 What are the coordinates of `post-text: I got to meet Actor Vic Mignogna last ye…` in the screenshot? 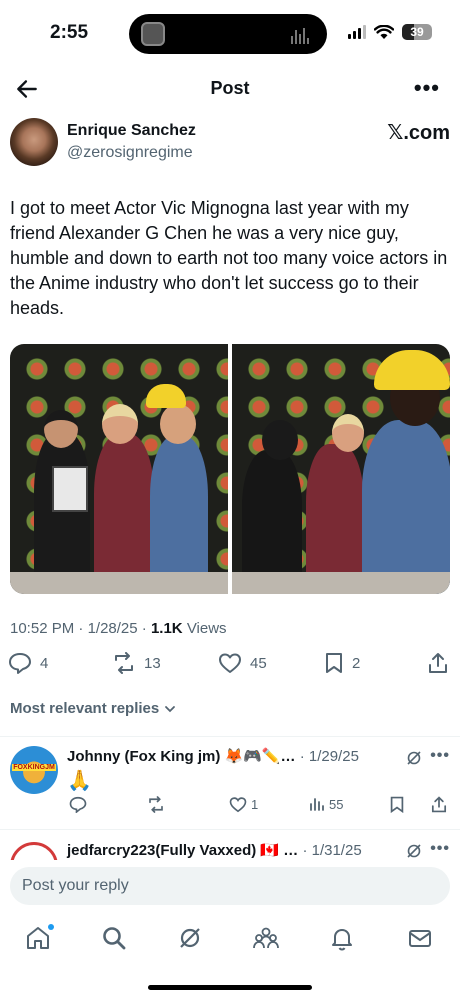 It's located at (229, 258).